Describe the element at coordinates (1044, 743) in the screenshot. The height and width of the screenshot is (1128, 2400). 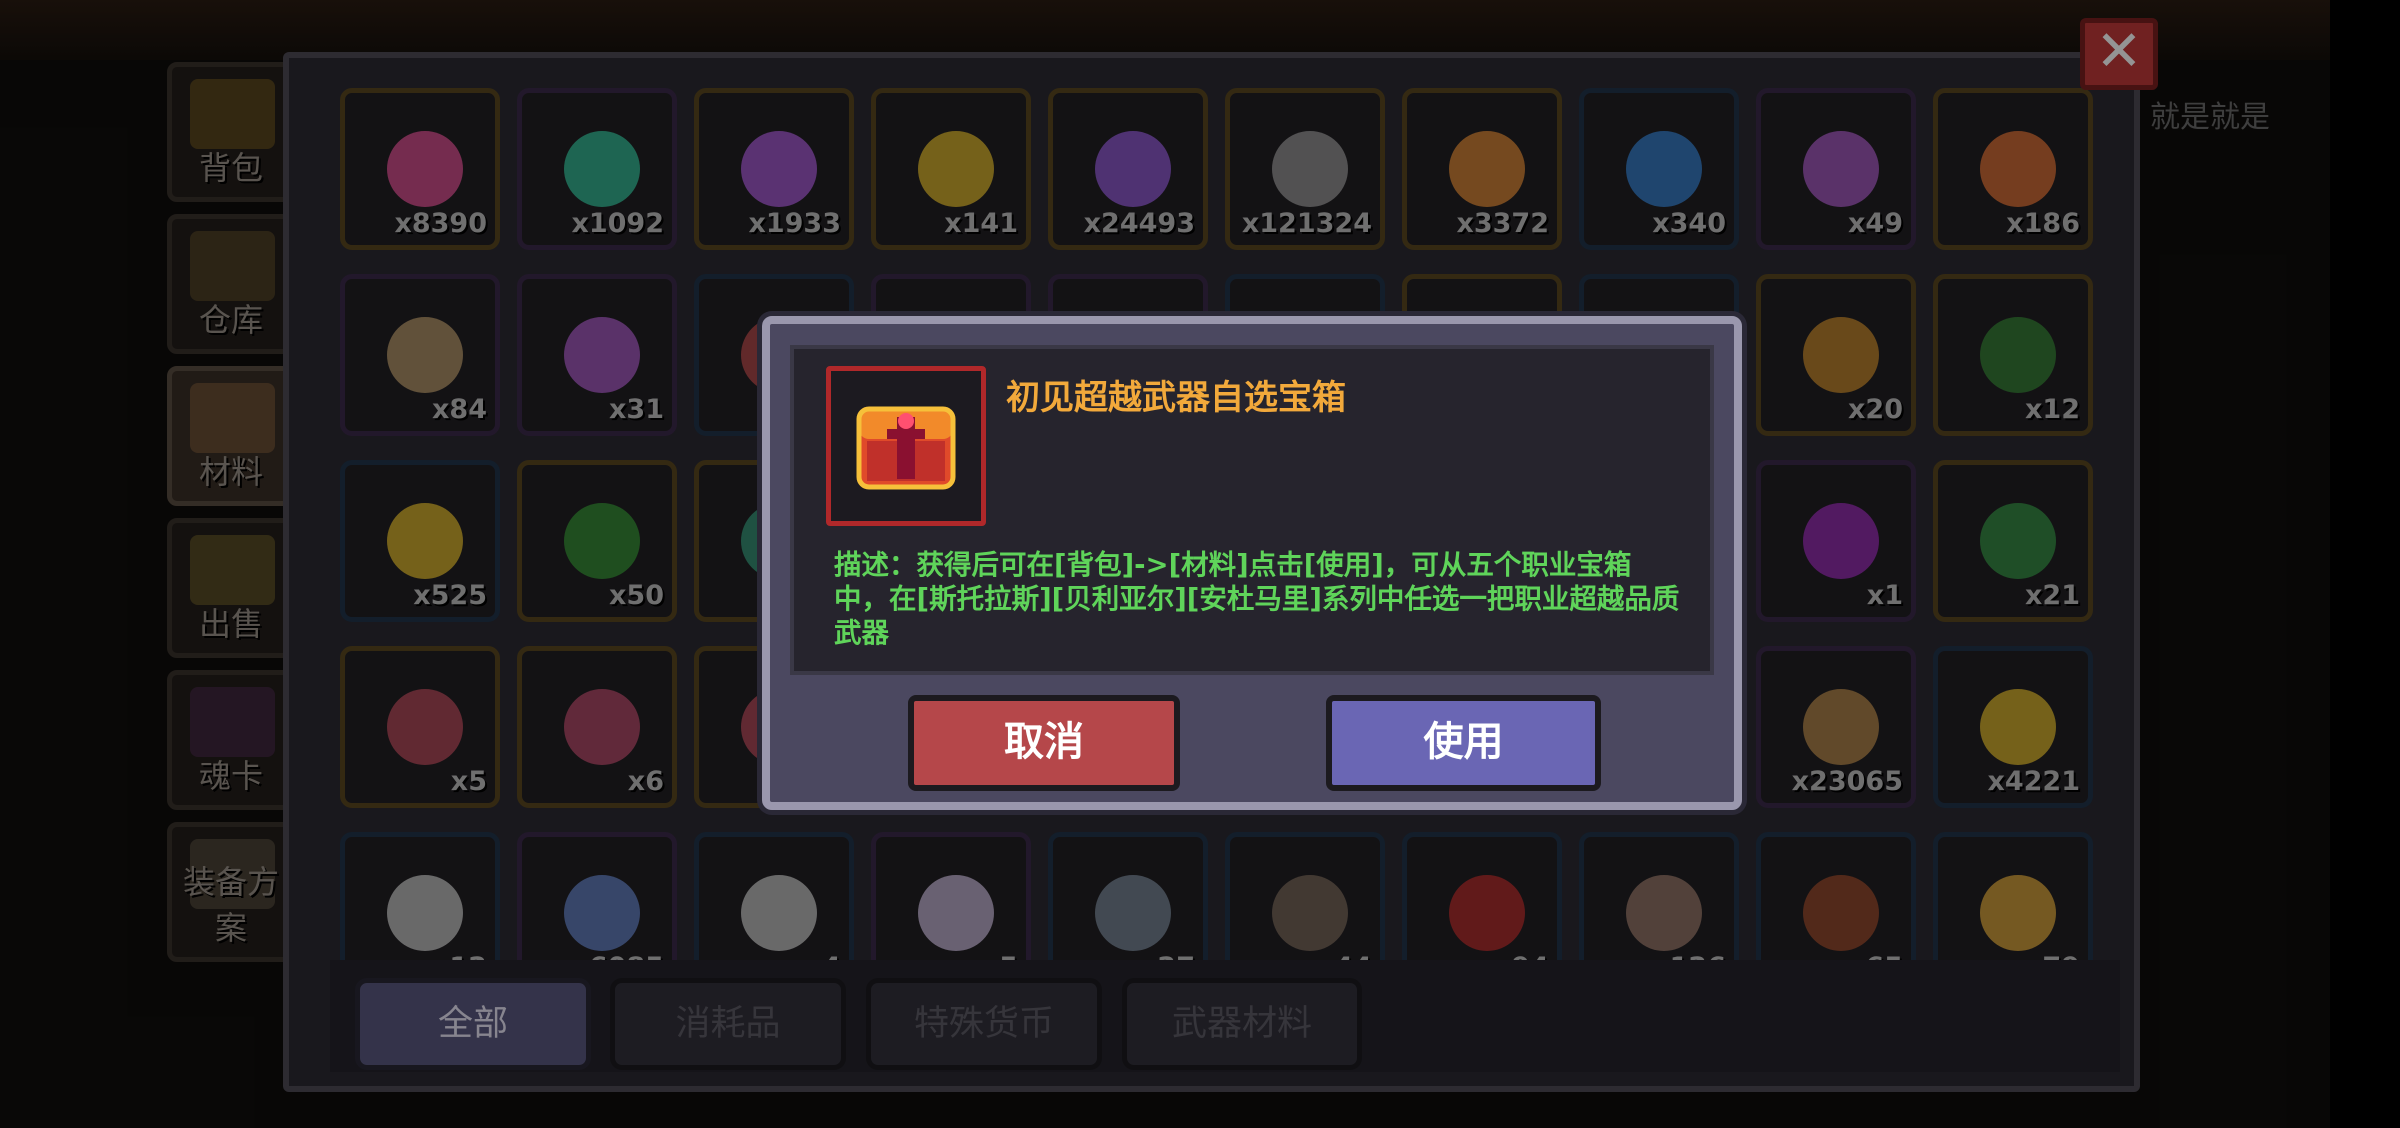
I see `cancel-button: 取消` at that location.